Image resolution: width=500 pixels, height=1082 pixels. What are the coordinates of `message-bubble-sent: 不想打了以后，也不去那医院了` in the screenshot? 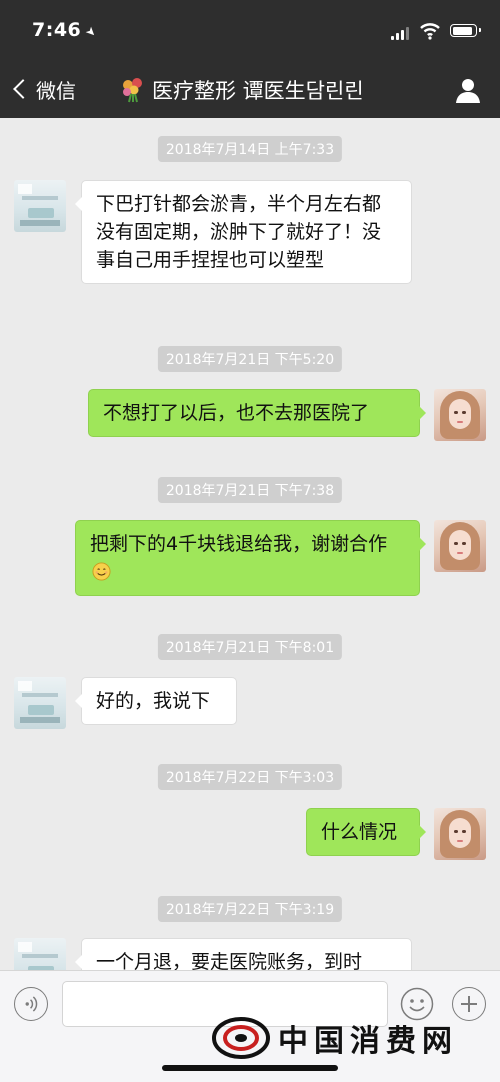 It's located at (257, 413).